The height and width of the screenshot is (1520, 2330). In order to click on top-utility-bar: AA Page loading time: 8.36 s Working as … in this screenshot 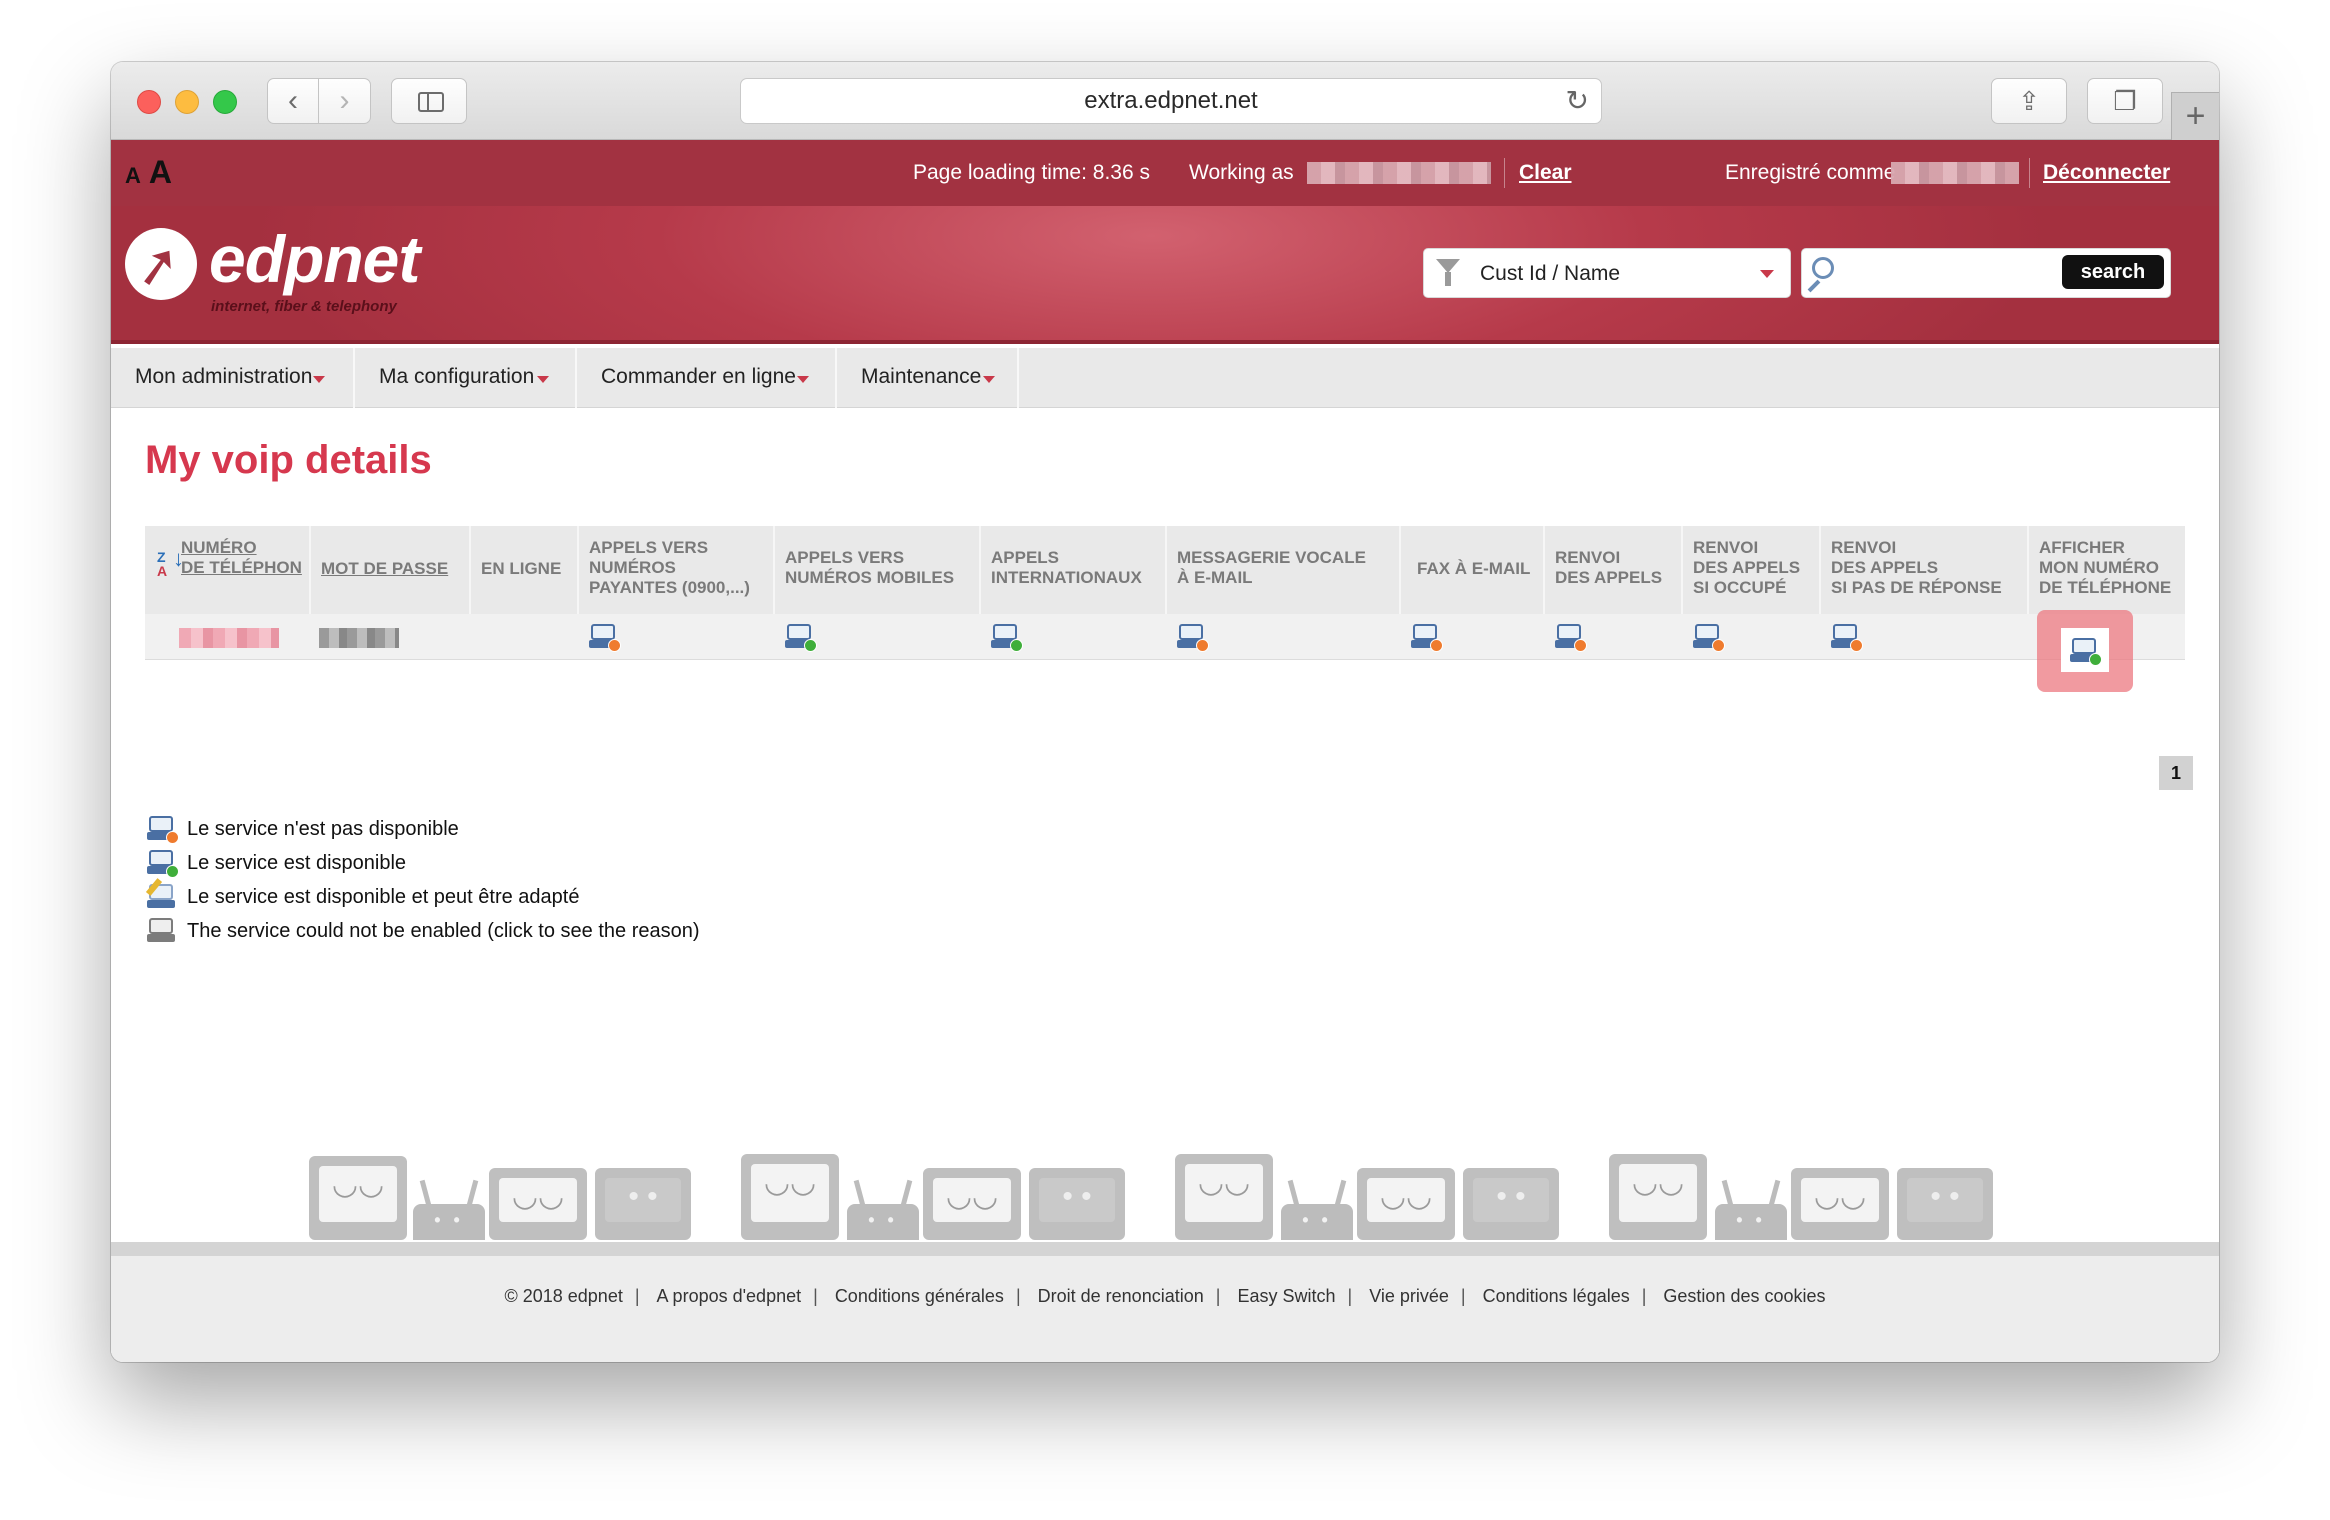, I will do `click(1165, 173)`.